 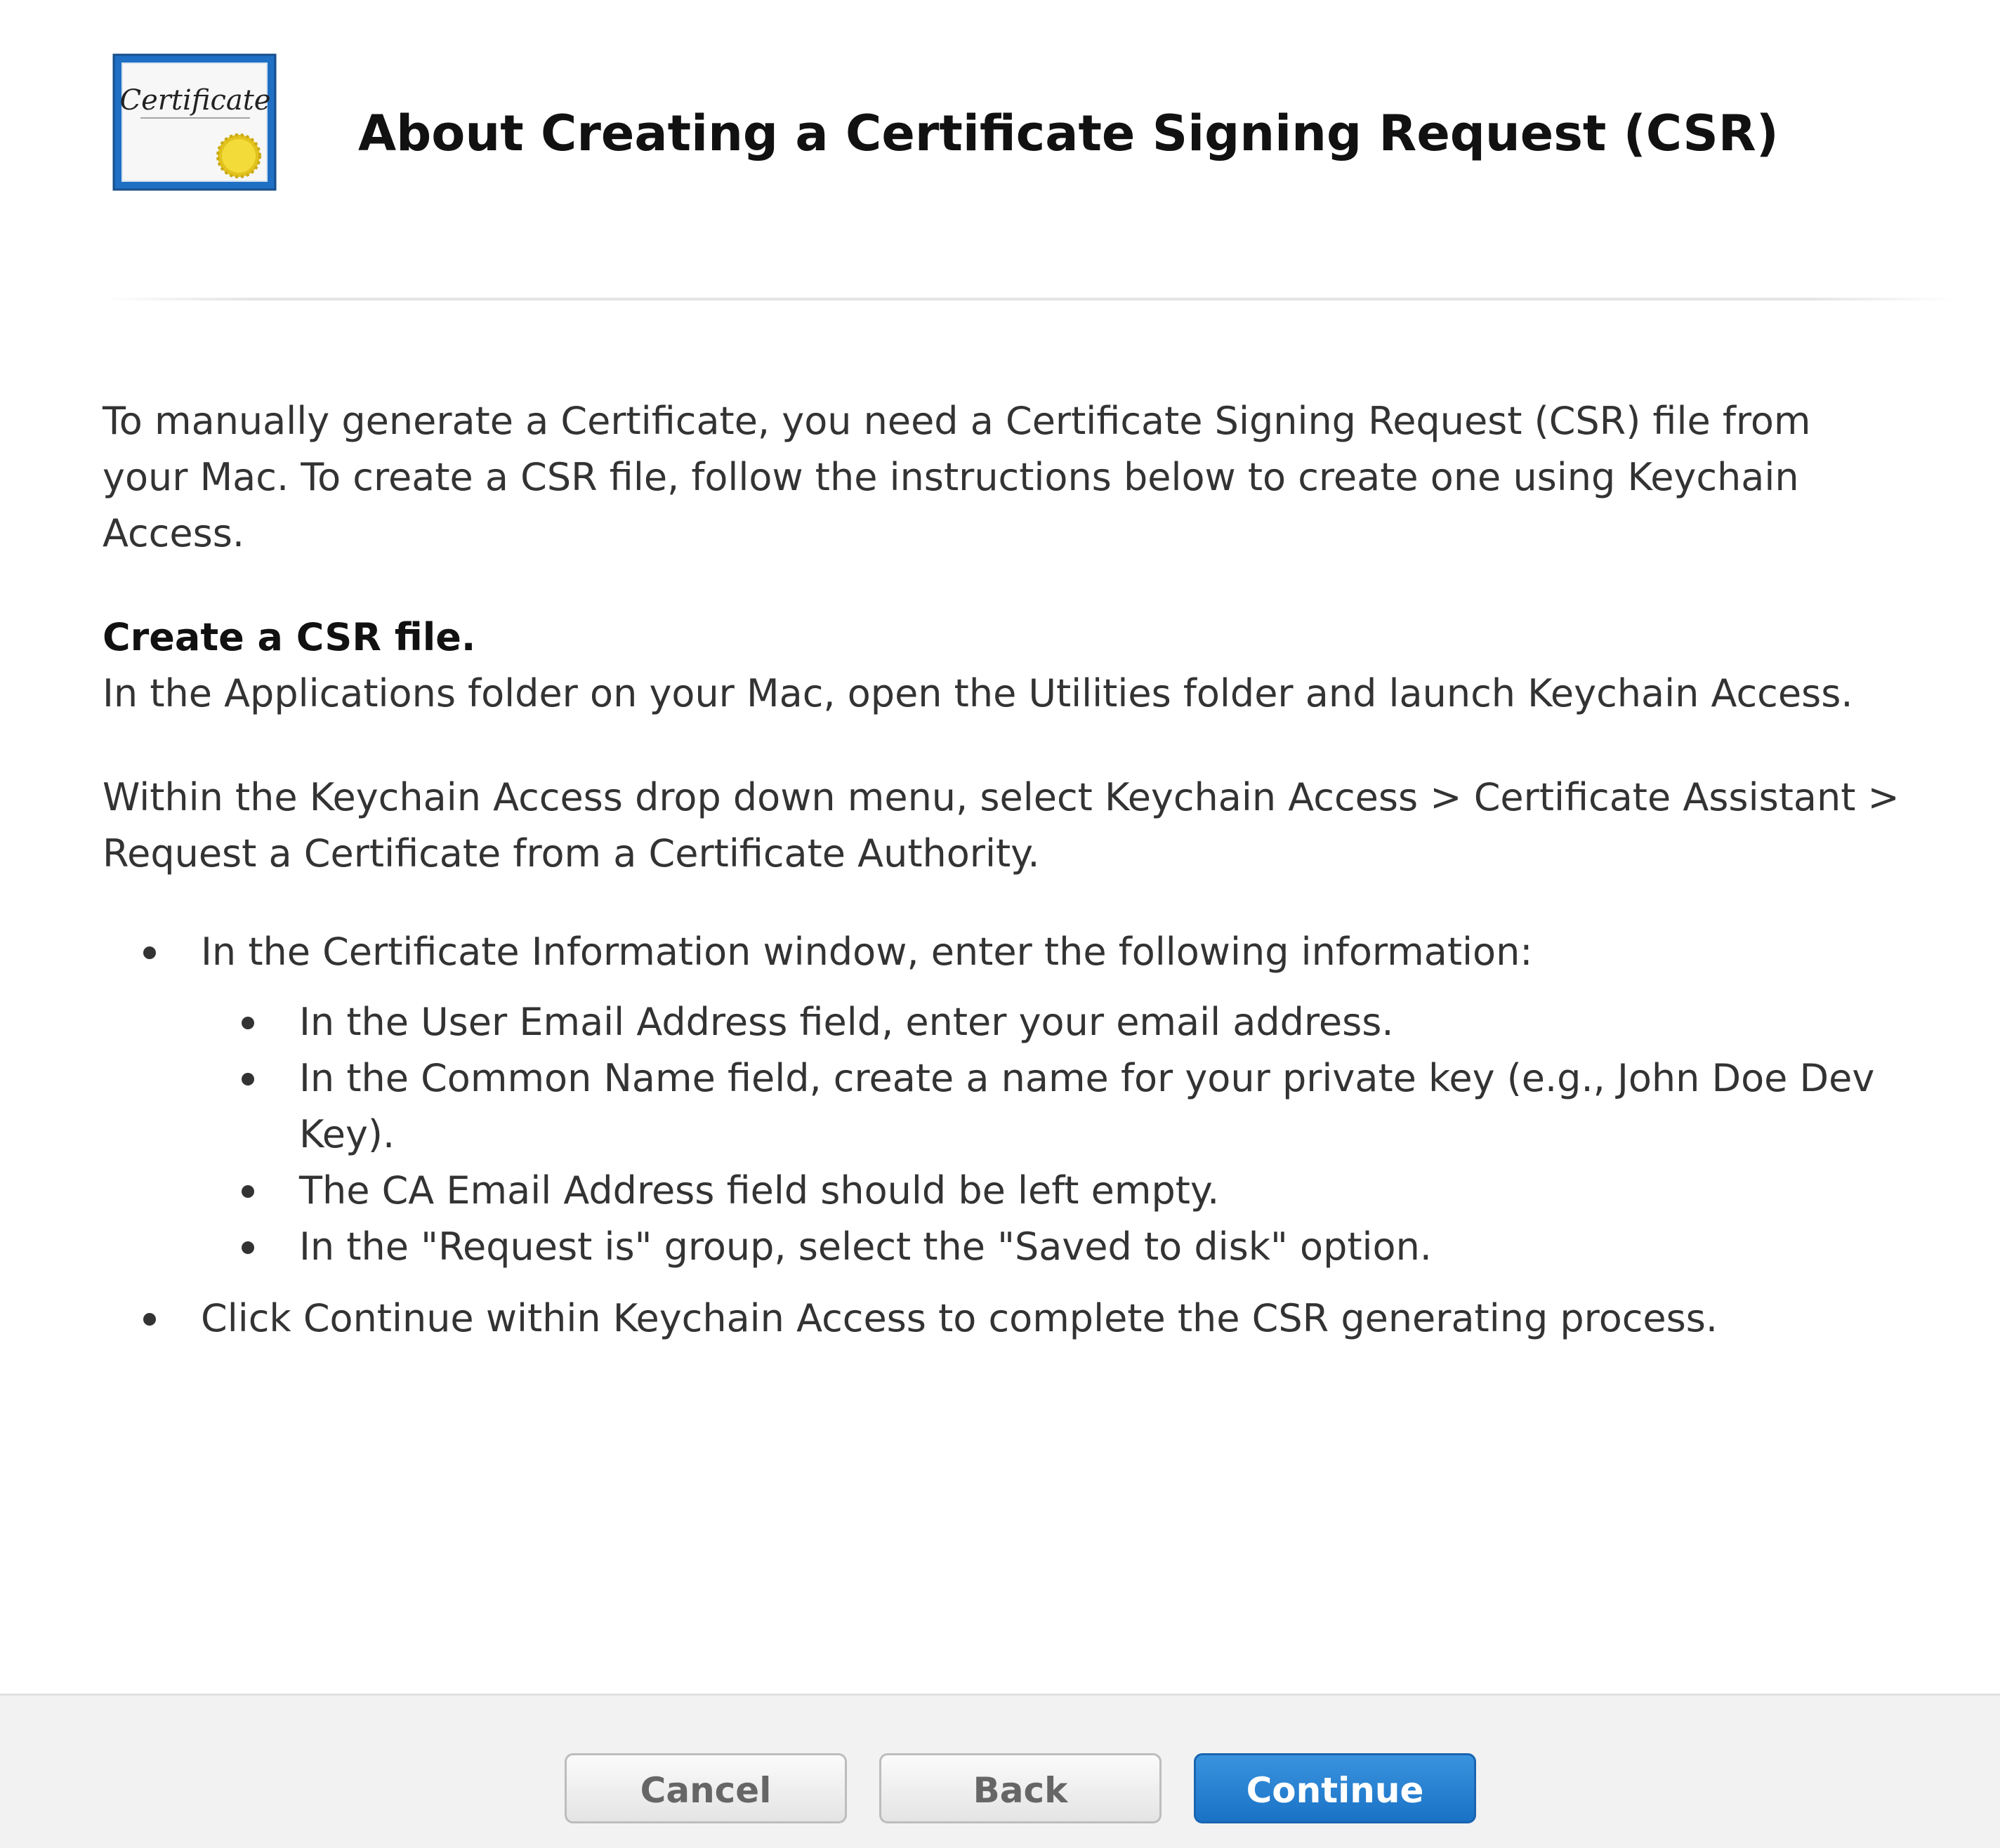 What do you see at coordinates (1335, 1788) in the screenshot?
I see `continue-button: Continue` at bounding box center [1335, 1788].